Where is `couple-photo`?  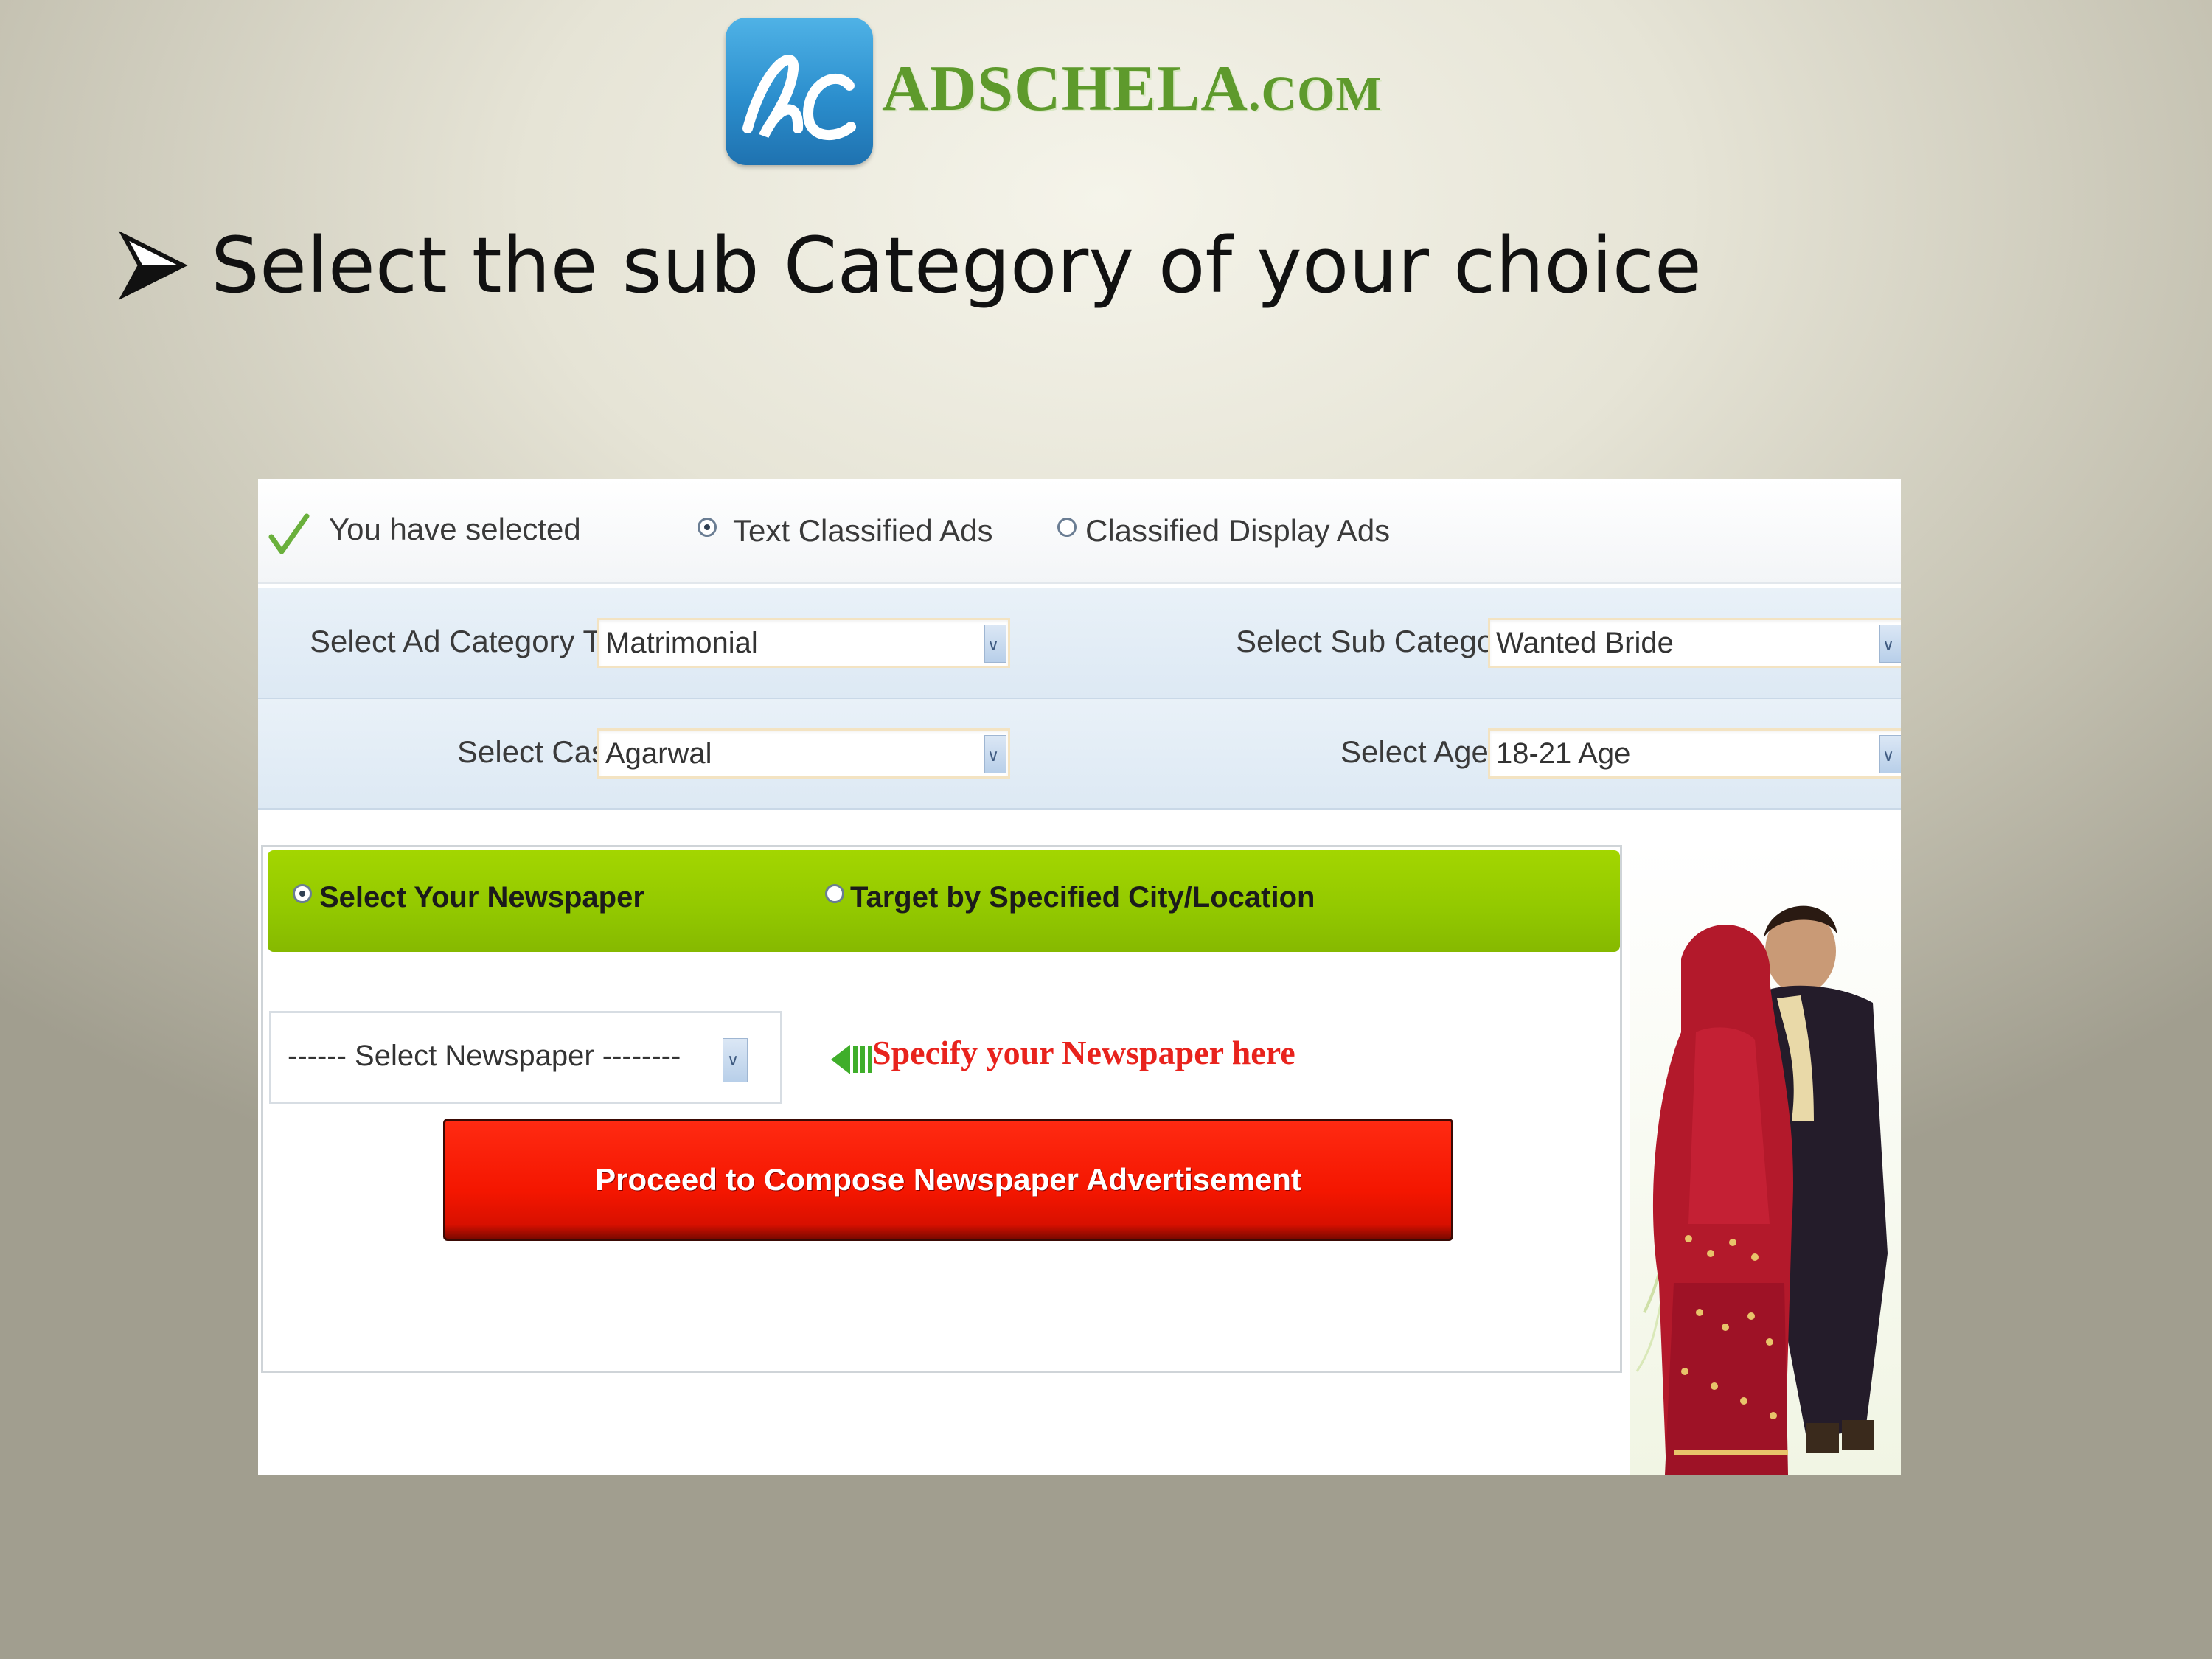
couple-photo is located at coordinates (1765, 1158).